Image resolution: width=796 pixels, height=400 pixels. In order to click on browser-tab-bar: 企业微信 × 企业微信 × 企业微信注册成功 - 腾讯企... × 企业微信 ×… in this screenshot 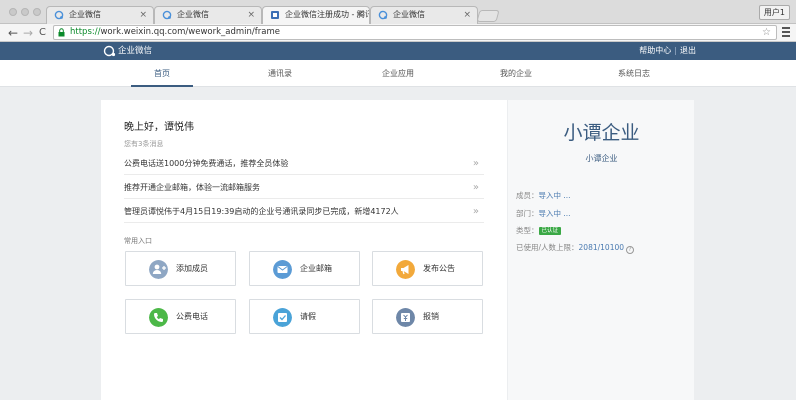, I will do `click(398, 12)`.